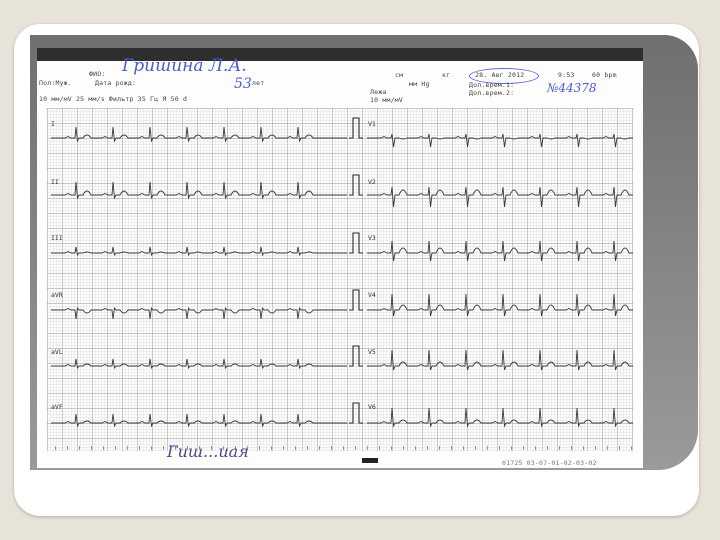 This screenshot has height=540, width=720. I want to click on handwritten-signature: Гиш...иая, so click(208, 451).